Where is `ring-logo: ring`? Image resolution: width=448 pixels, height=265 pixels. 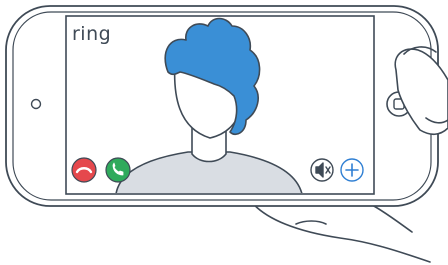 ring-logo: ring is located at coordinates (91, 34).